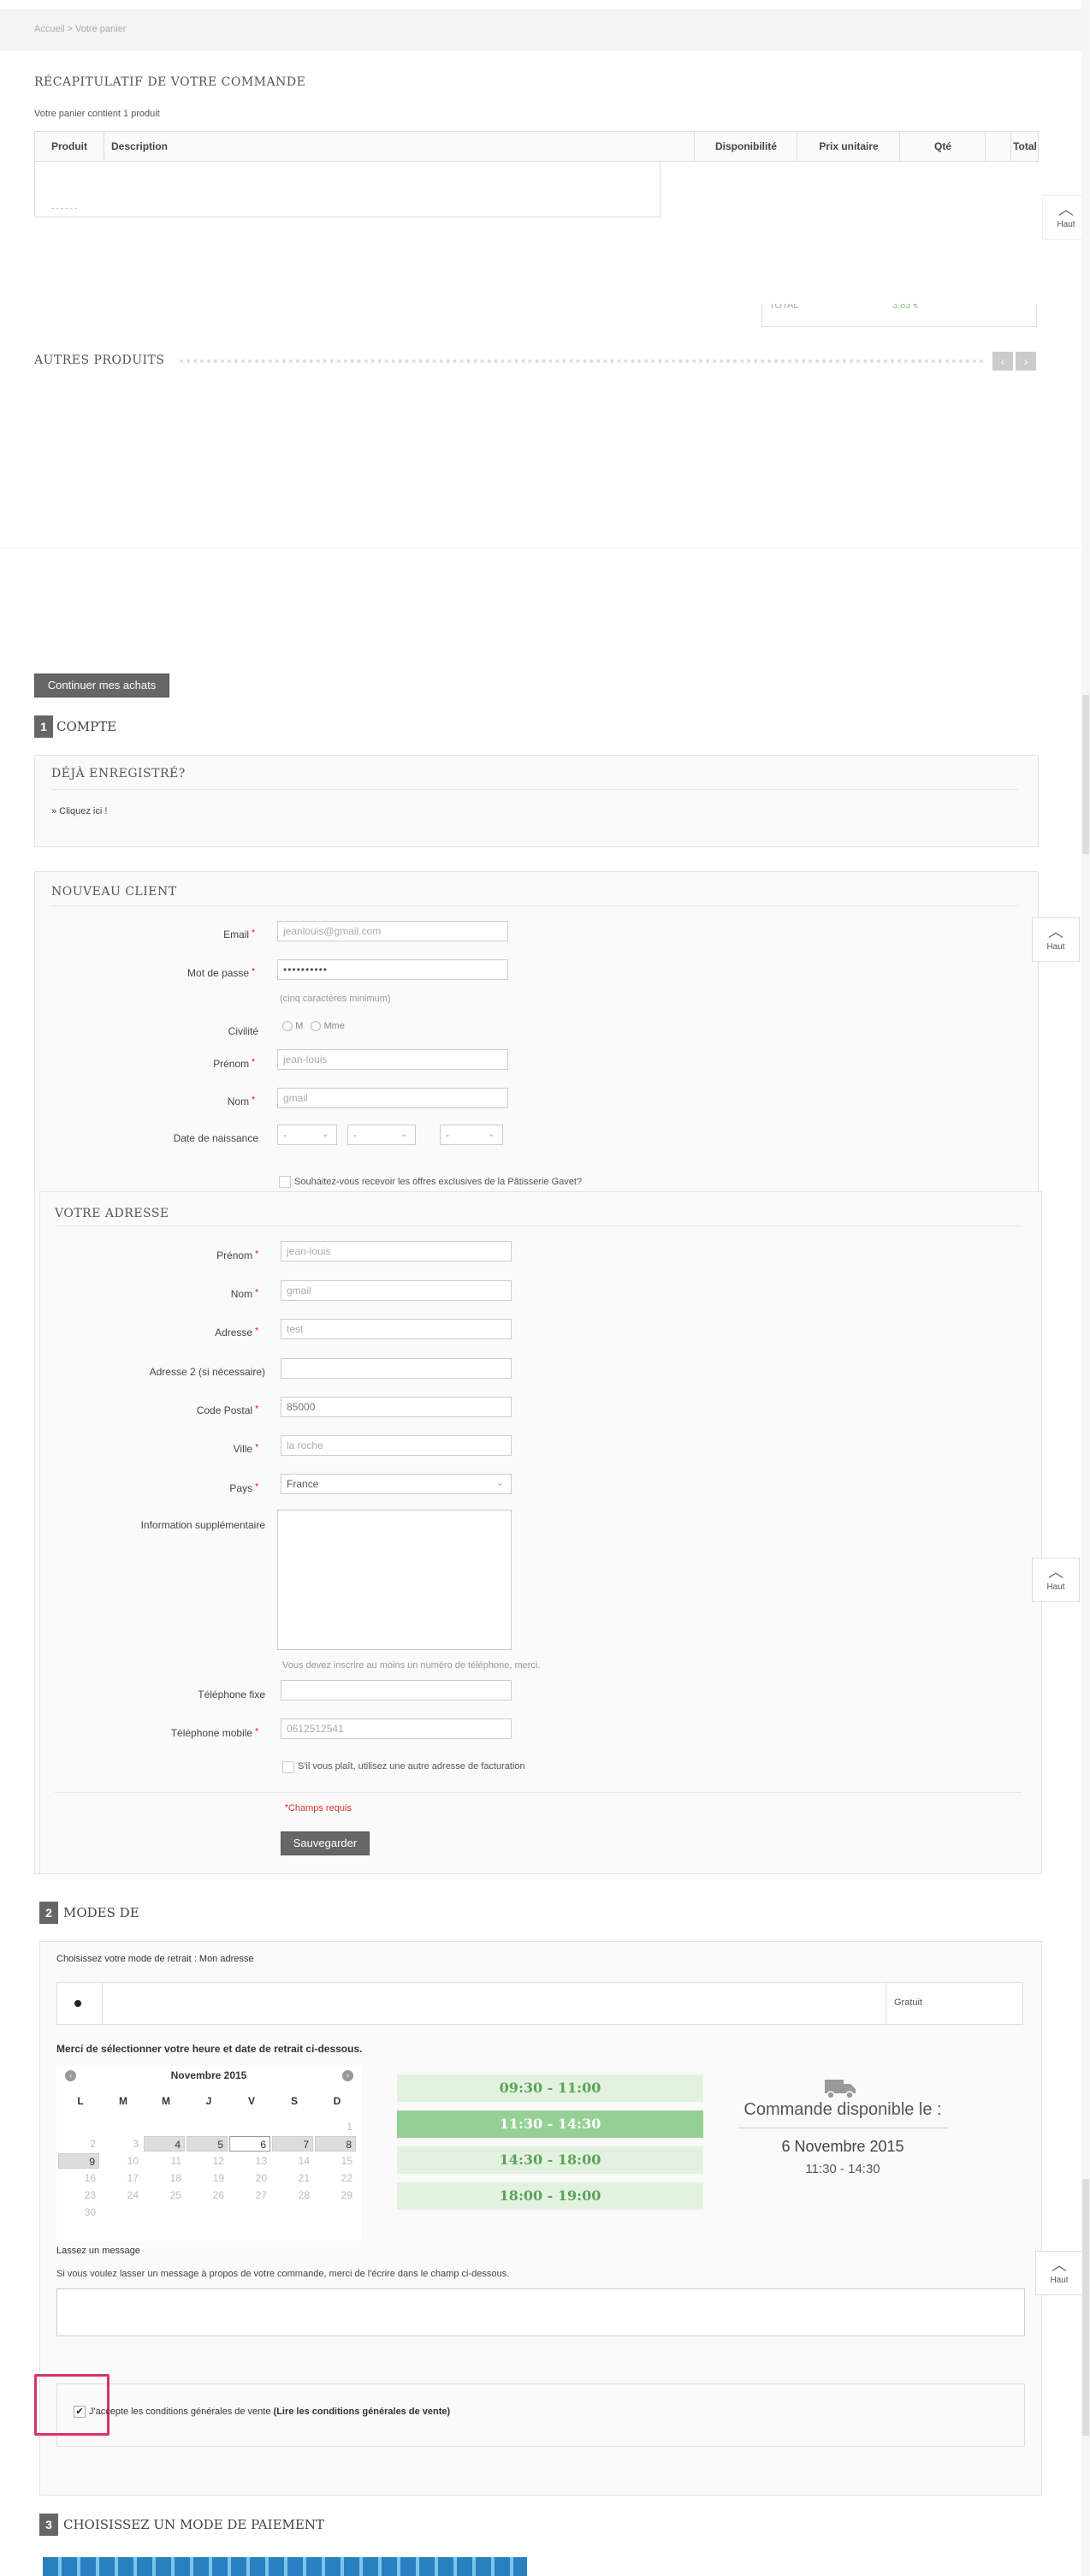 The width and height of the screenshot is (1090, 2576). What do you see at coordinates (325, 1843) in the screenshot?
I see `save-button: Sauvegarder` at bounding box center [325, 1843].